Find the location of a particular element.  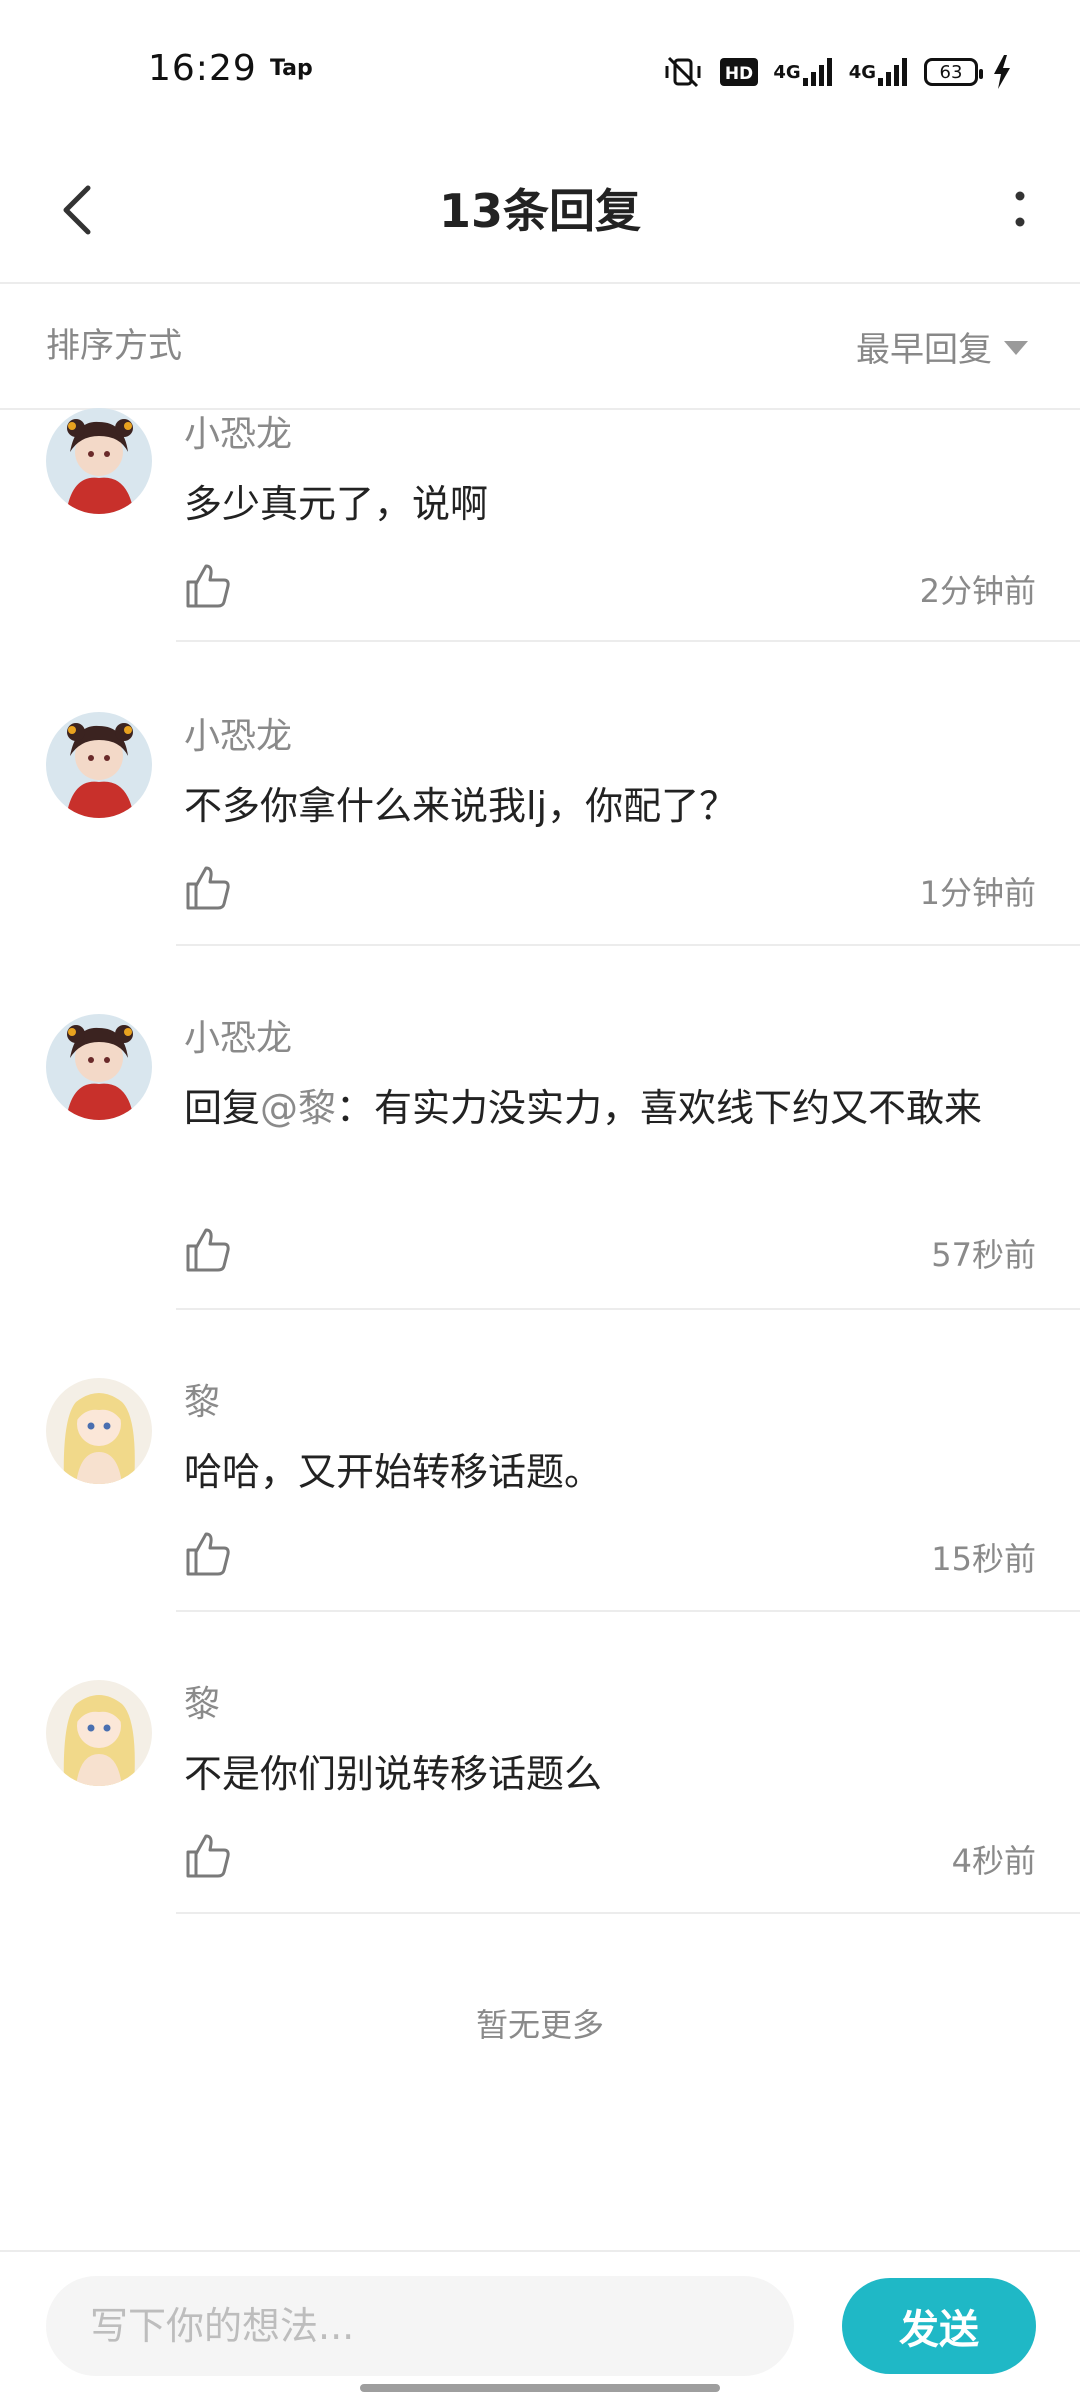

comment-text: 哈哈，又开始转移话题。 is located at coordinates (393, 1472).